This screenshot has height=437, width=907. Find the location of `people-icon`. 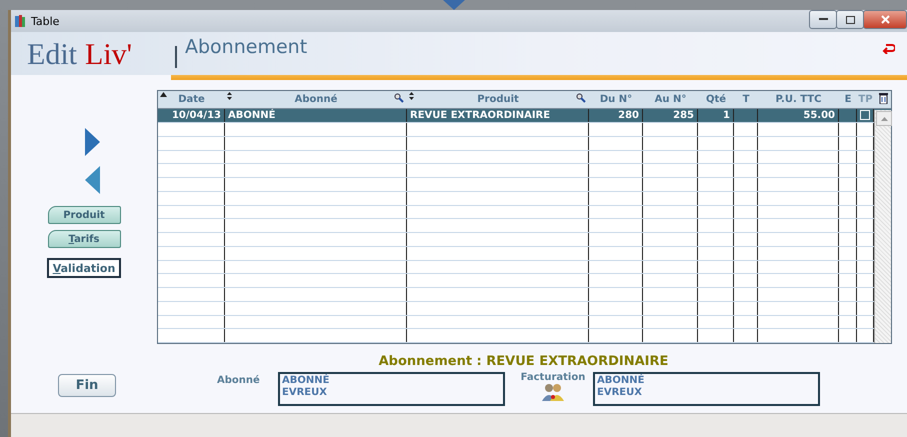

people-icon is located at coordinates (553, 392).